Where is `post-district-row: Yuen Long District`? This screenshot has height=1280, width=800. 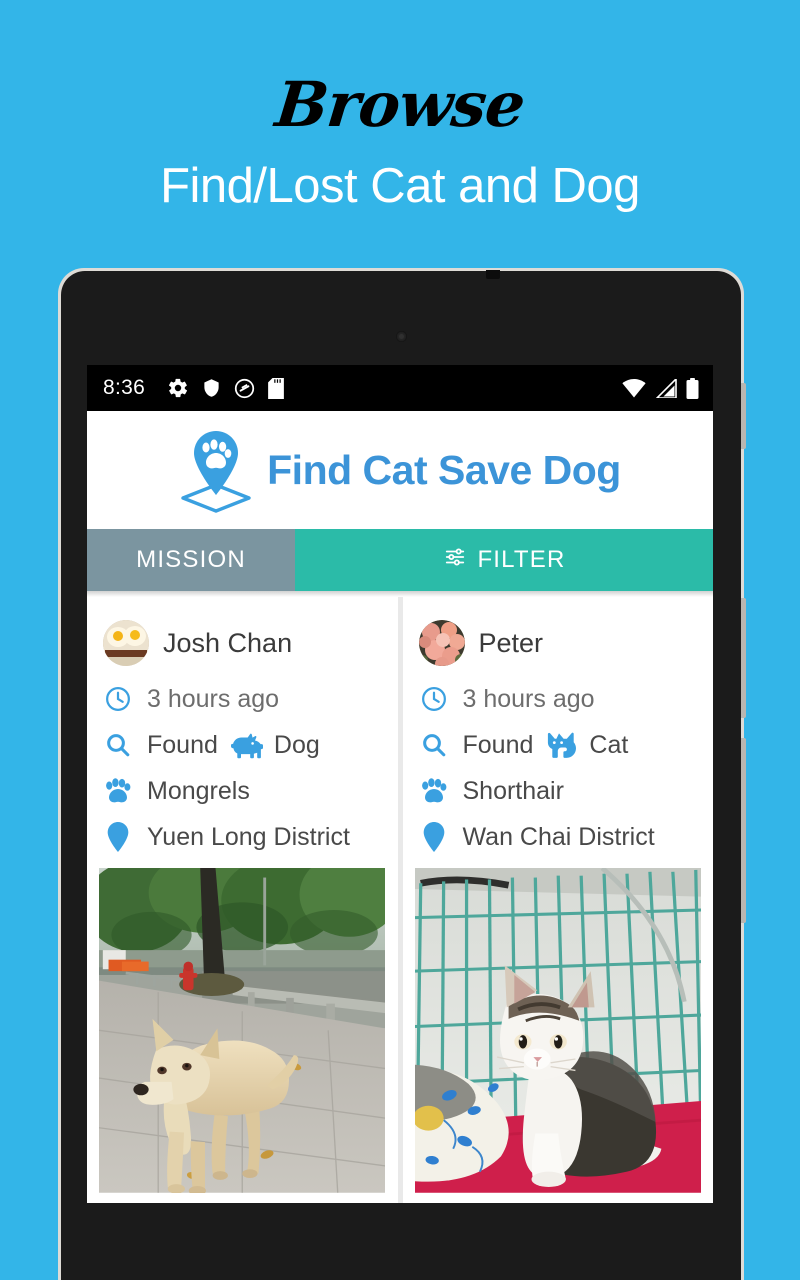
post-district-row: Yuen Long District is located at coordinates (242, 837).